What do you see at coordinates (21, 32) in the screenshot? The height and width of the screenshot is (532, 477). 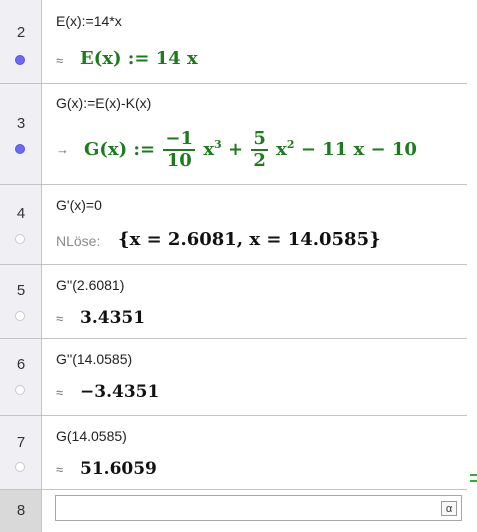 I see `row-number: 2` at bounding box center [21, 32].